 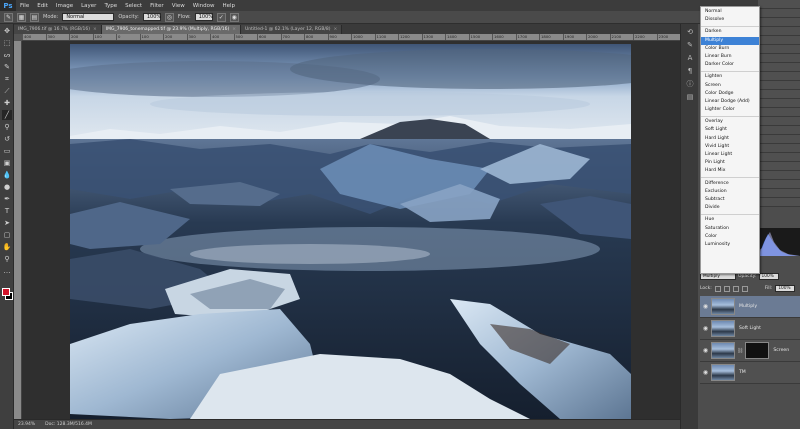 I want to click on flow-input: 100%, so click(x=203, y=17).